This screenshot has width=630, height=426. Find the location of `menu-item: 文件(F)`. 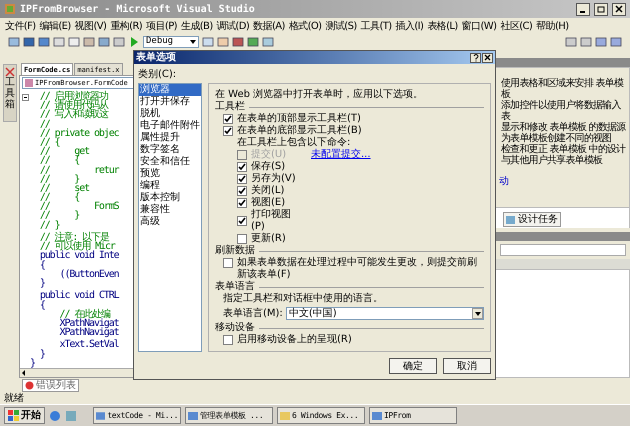

menu-item: 文件(F) is located at coordinates (20, 26).